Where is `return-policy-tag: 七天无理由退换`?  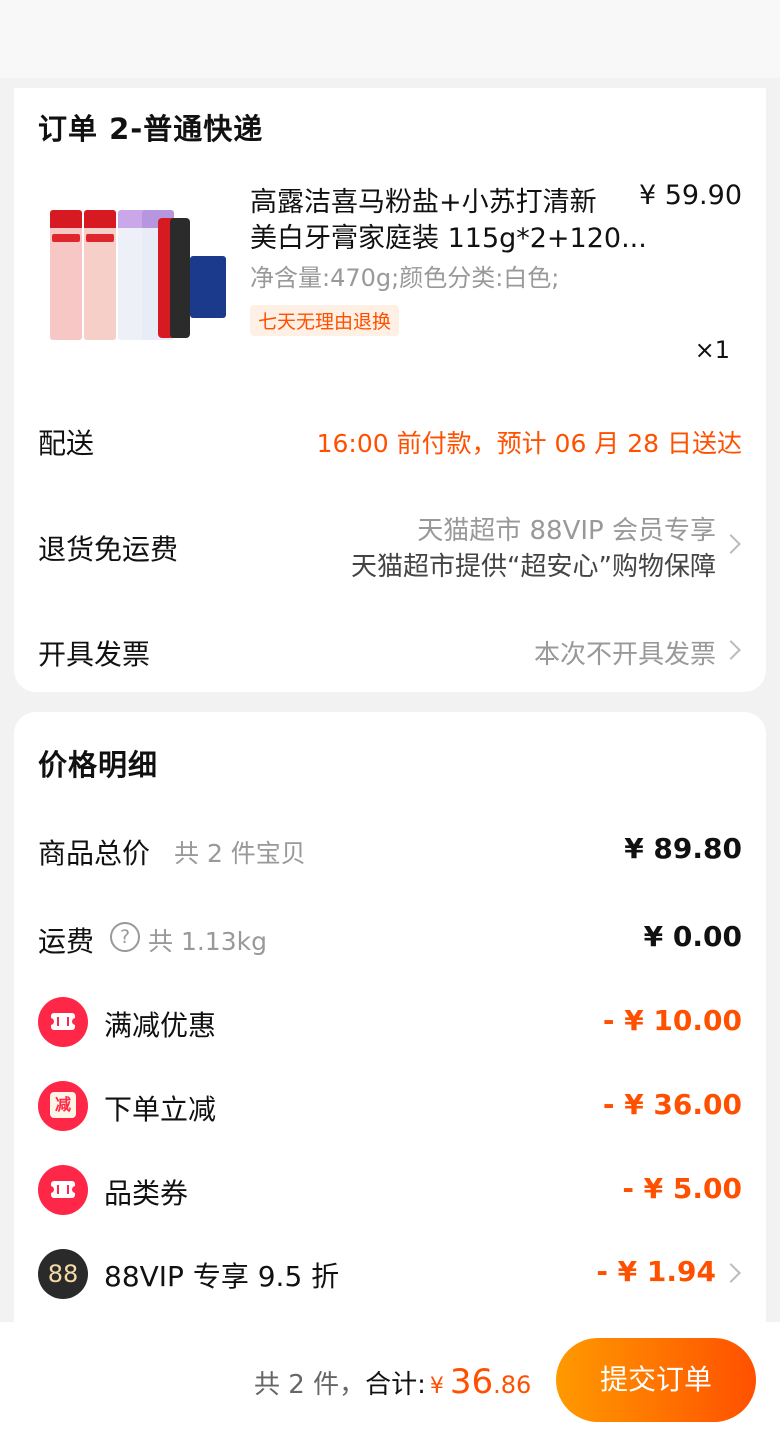 return-policy-tag: 七天无理由退换 is located at coordinates (325, 320).